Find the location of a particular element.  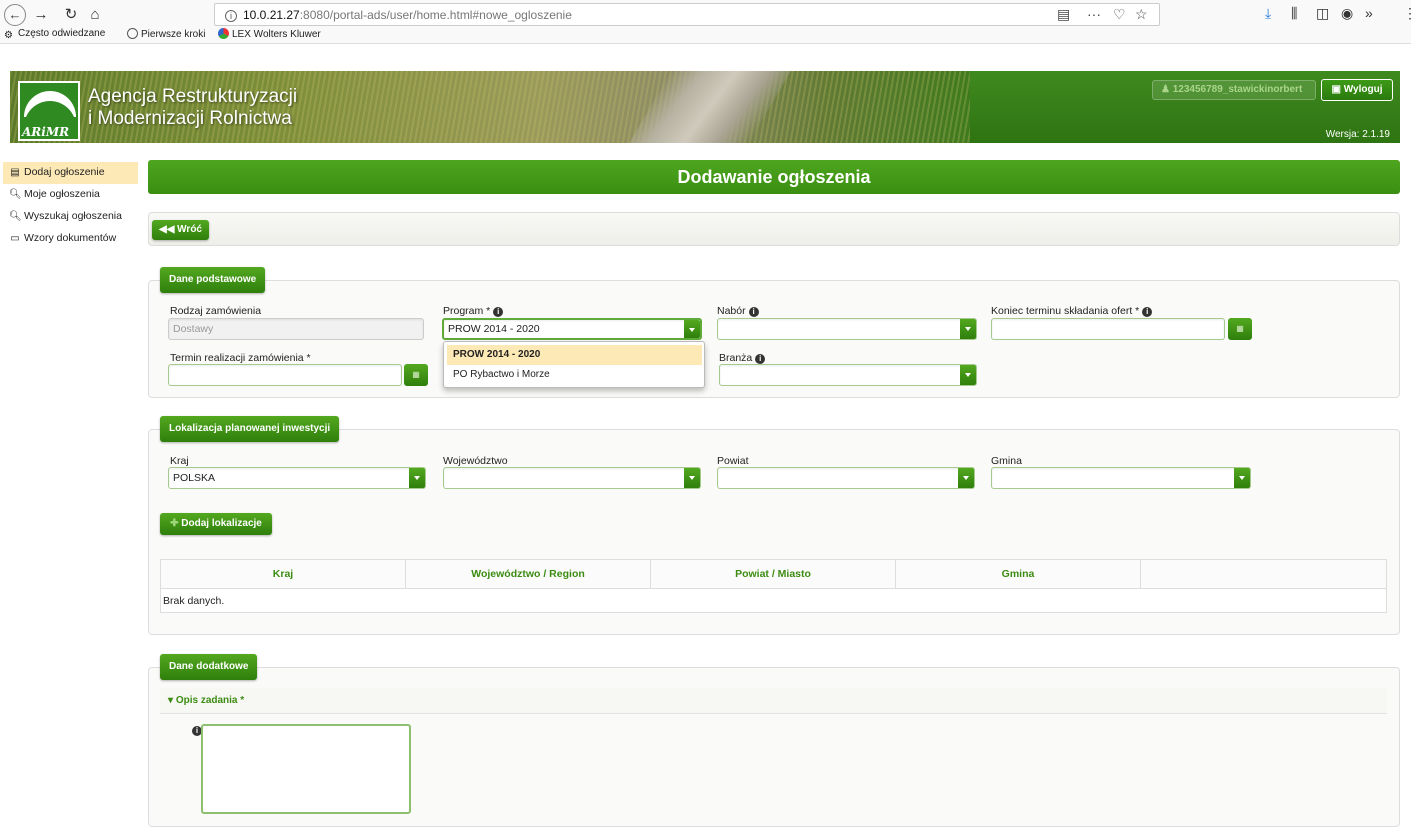

extension-icon: ◉ is located at coordinates (1347, 13).